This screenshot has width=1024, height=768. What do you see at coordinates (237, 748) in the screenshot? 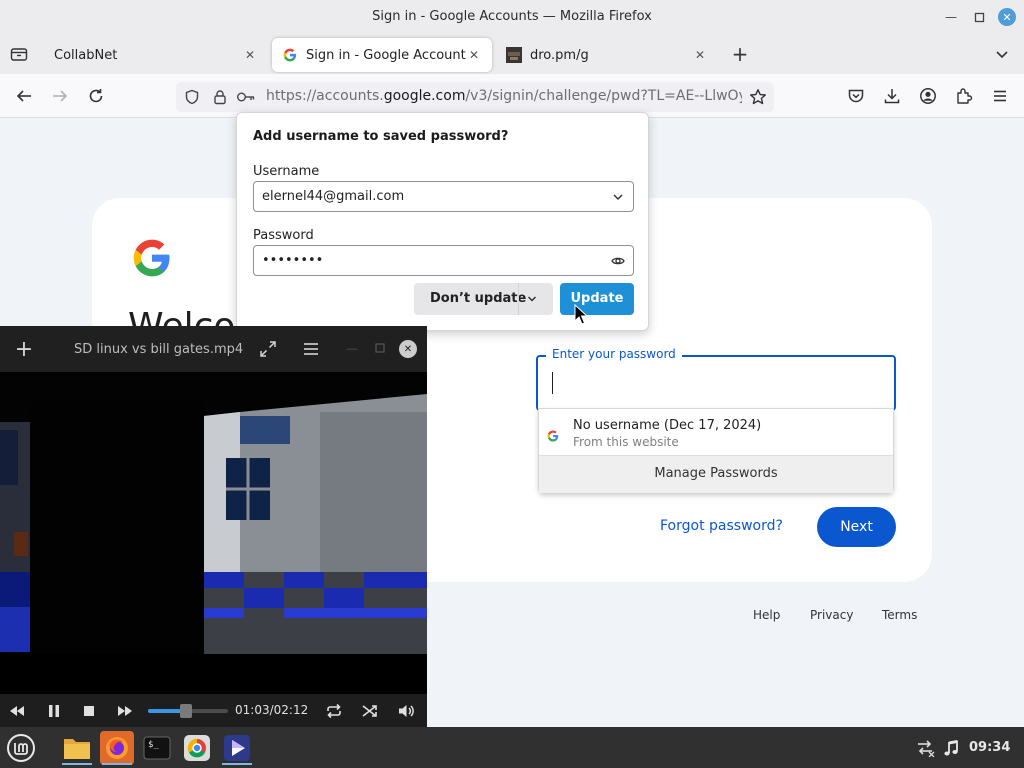
I see `media-player-icon` at bounding box center [237, 748].